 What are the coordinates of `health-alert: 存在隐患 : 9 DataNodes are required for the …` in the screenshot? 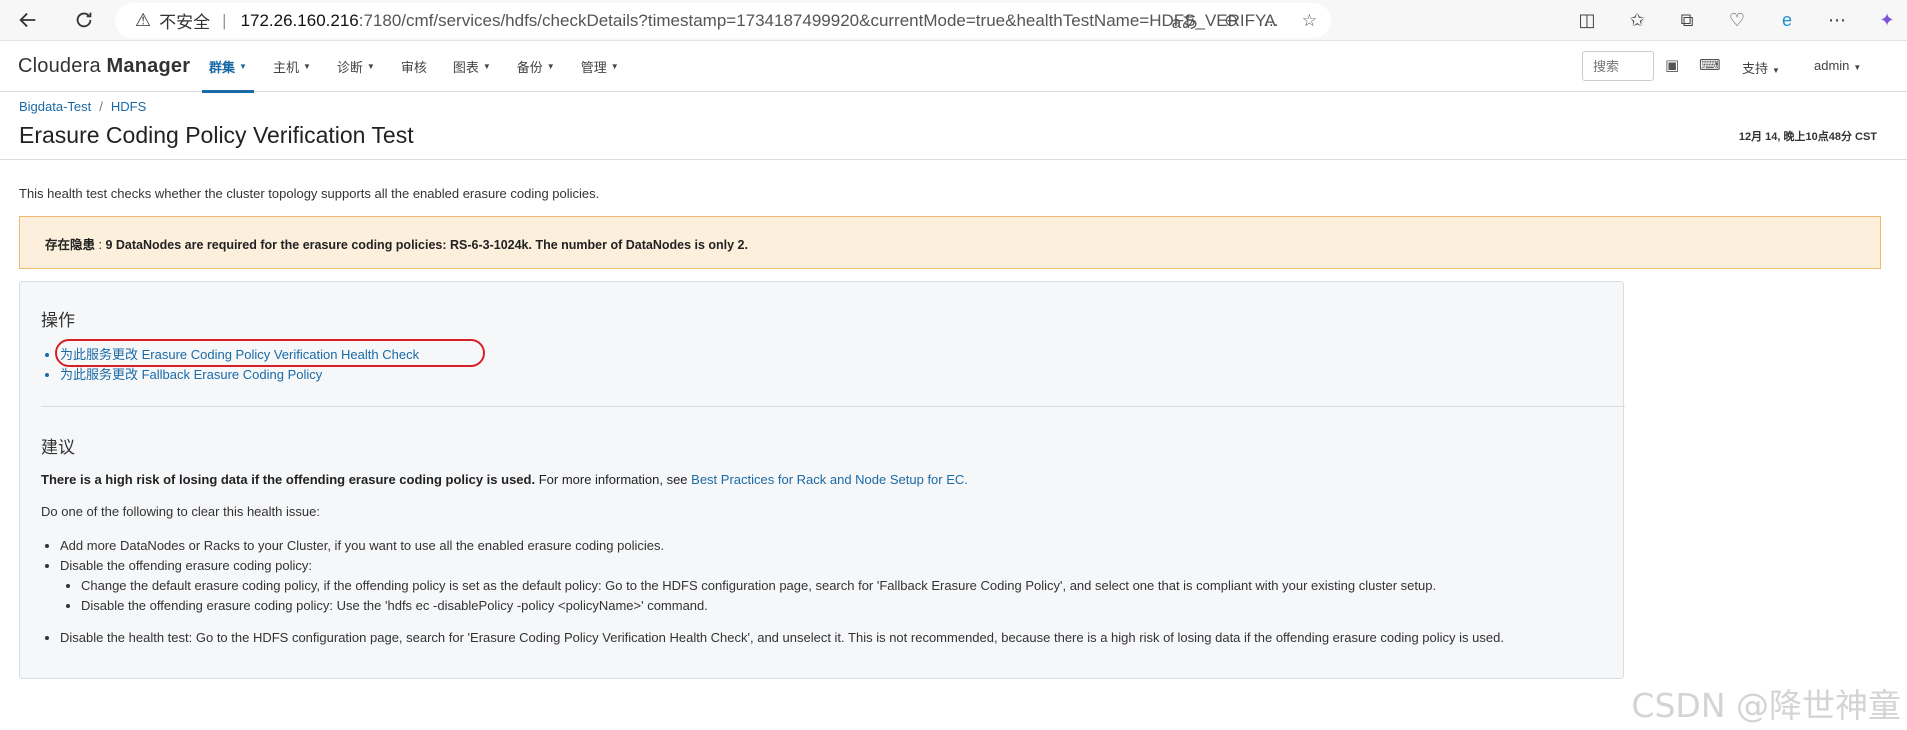 It's located at (950, 242).